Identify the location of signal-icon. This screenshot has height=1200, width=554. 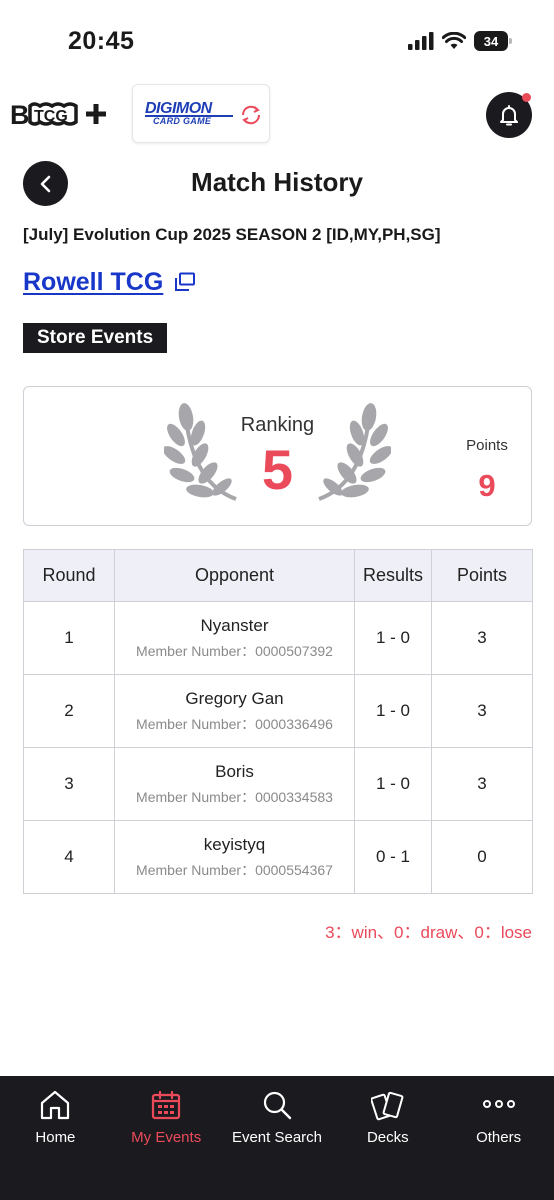
(421, 41).